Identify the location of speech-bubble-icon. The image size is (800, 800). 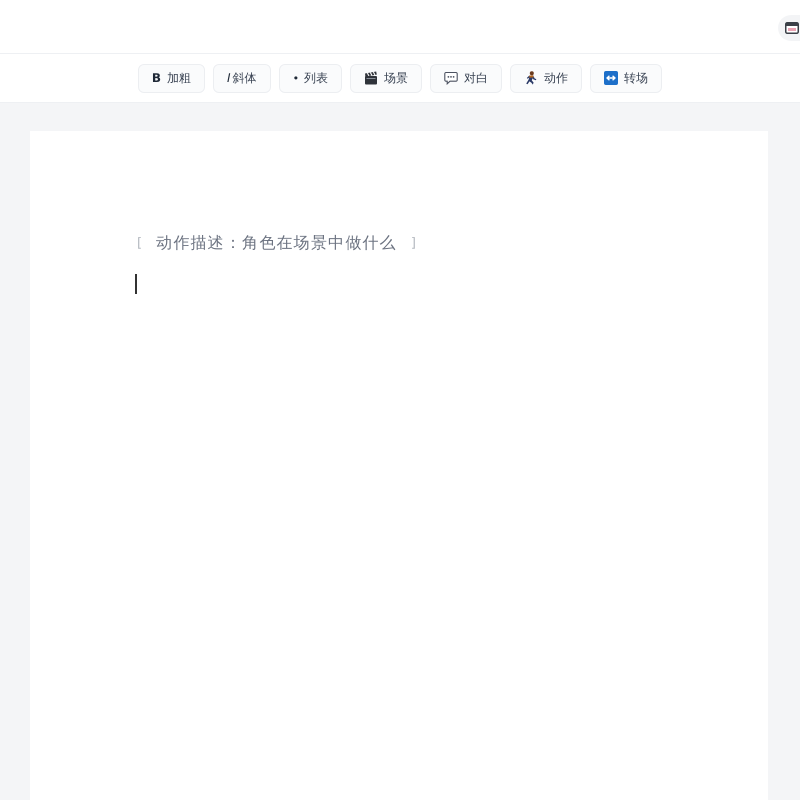
(451, 78).